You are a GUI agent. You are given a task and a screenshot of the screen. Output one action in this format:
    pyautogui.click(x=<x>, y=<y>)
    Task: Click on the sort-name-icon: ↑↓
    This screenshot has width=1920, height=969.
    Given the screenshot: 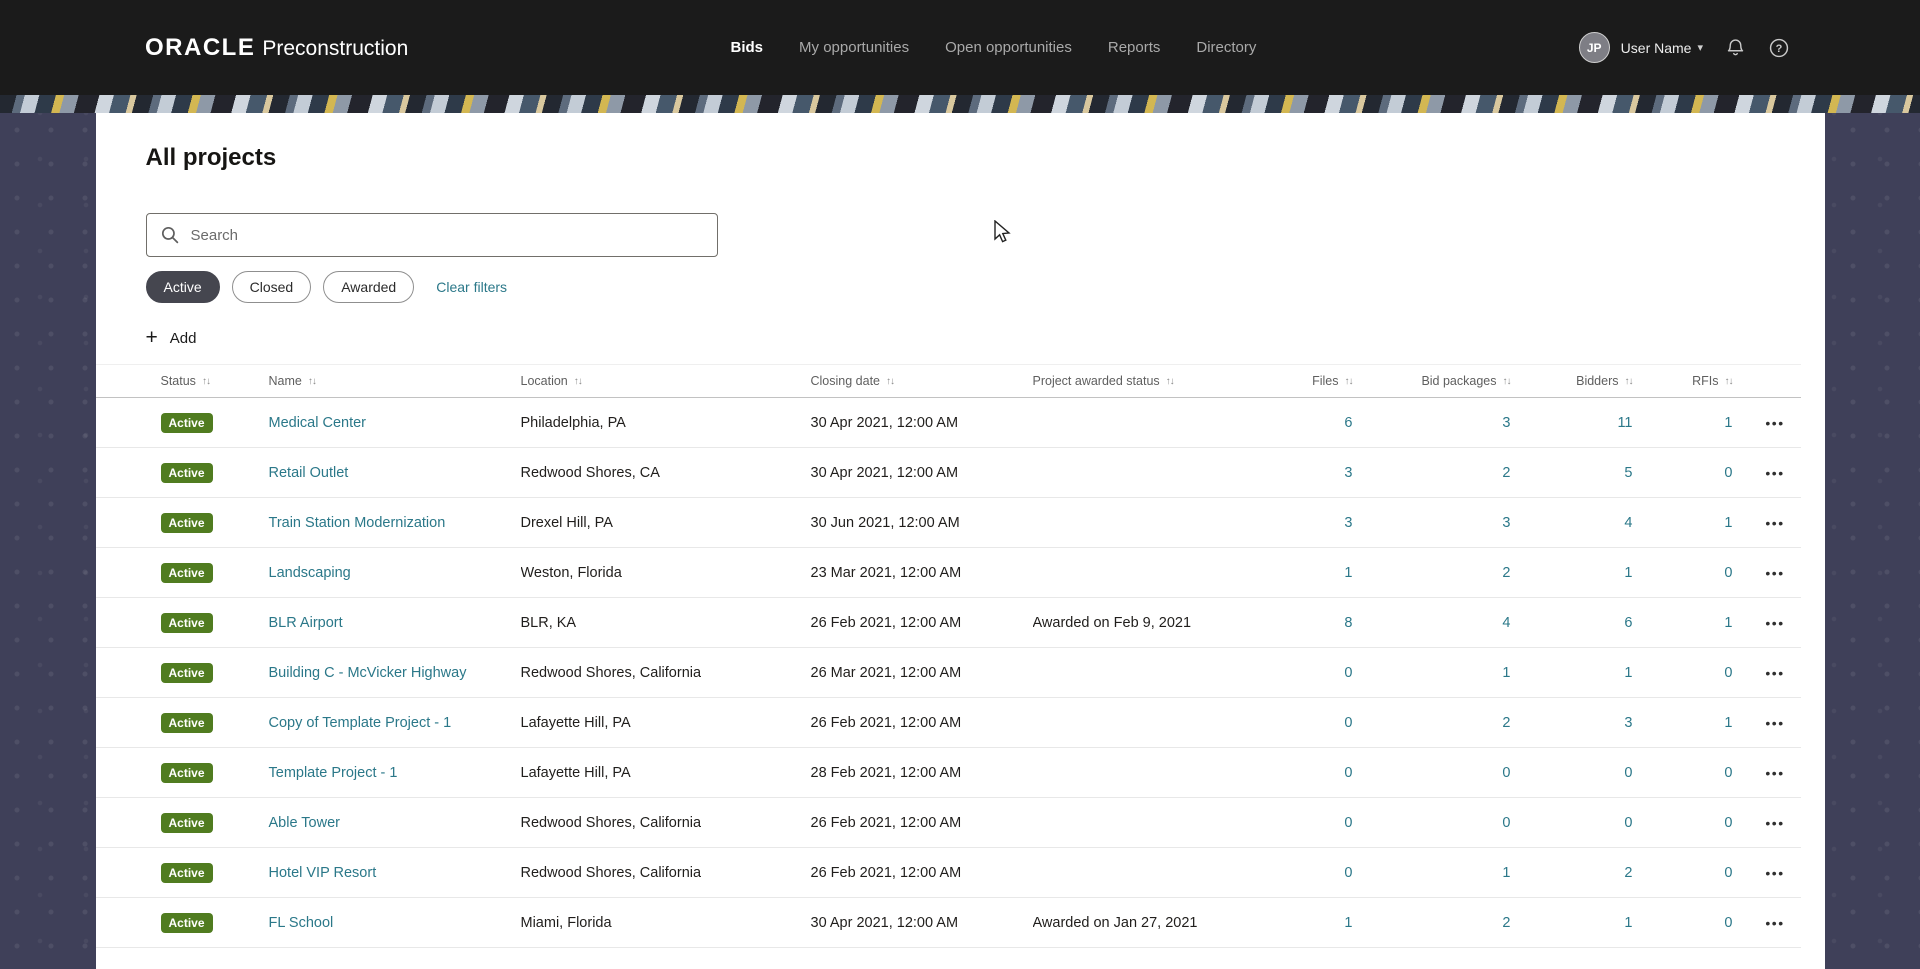 What is the action you would take?
    pyautogui.click(x=312, y=381)
    